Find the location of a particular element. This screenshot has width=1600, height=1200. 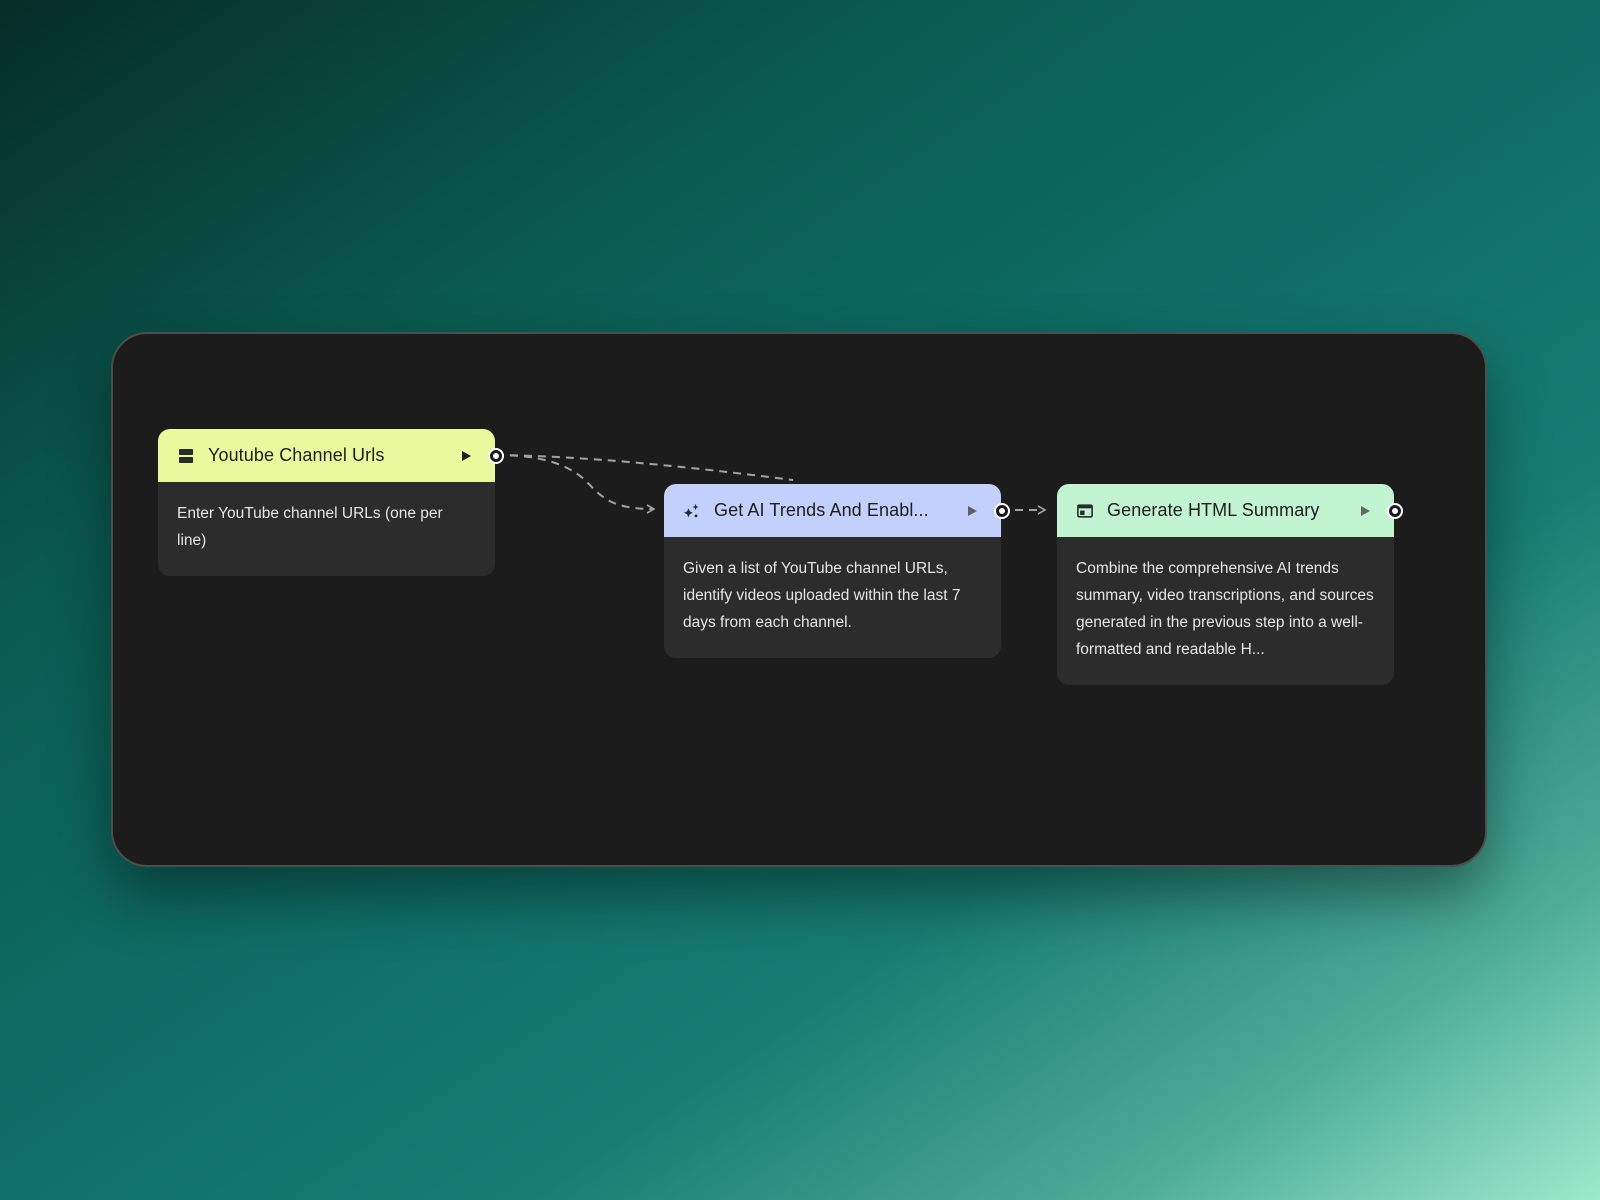

node-header: Generate HTML Summary is located at coordinates (1225, 510).